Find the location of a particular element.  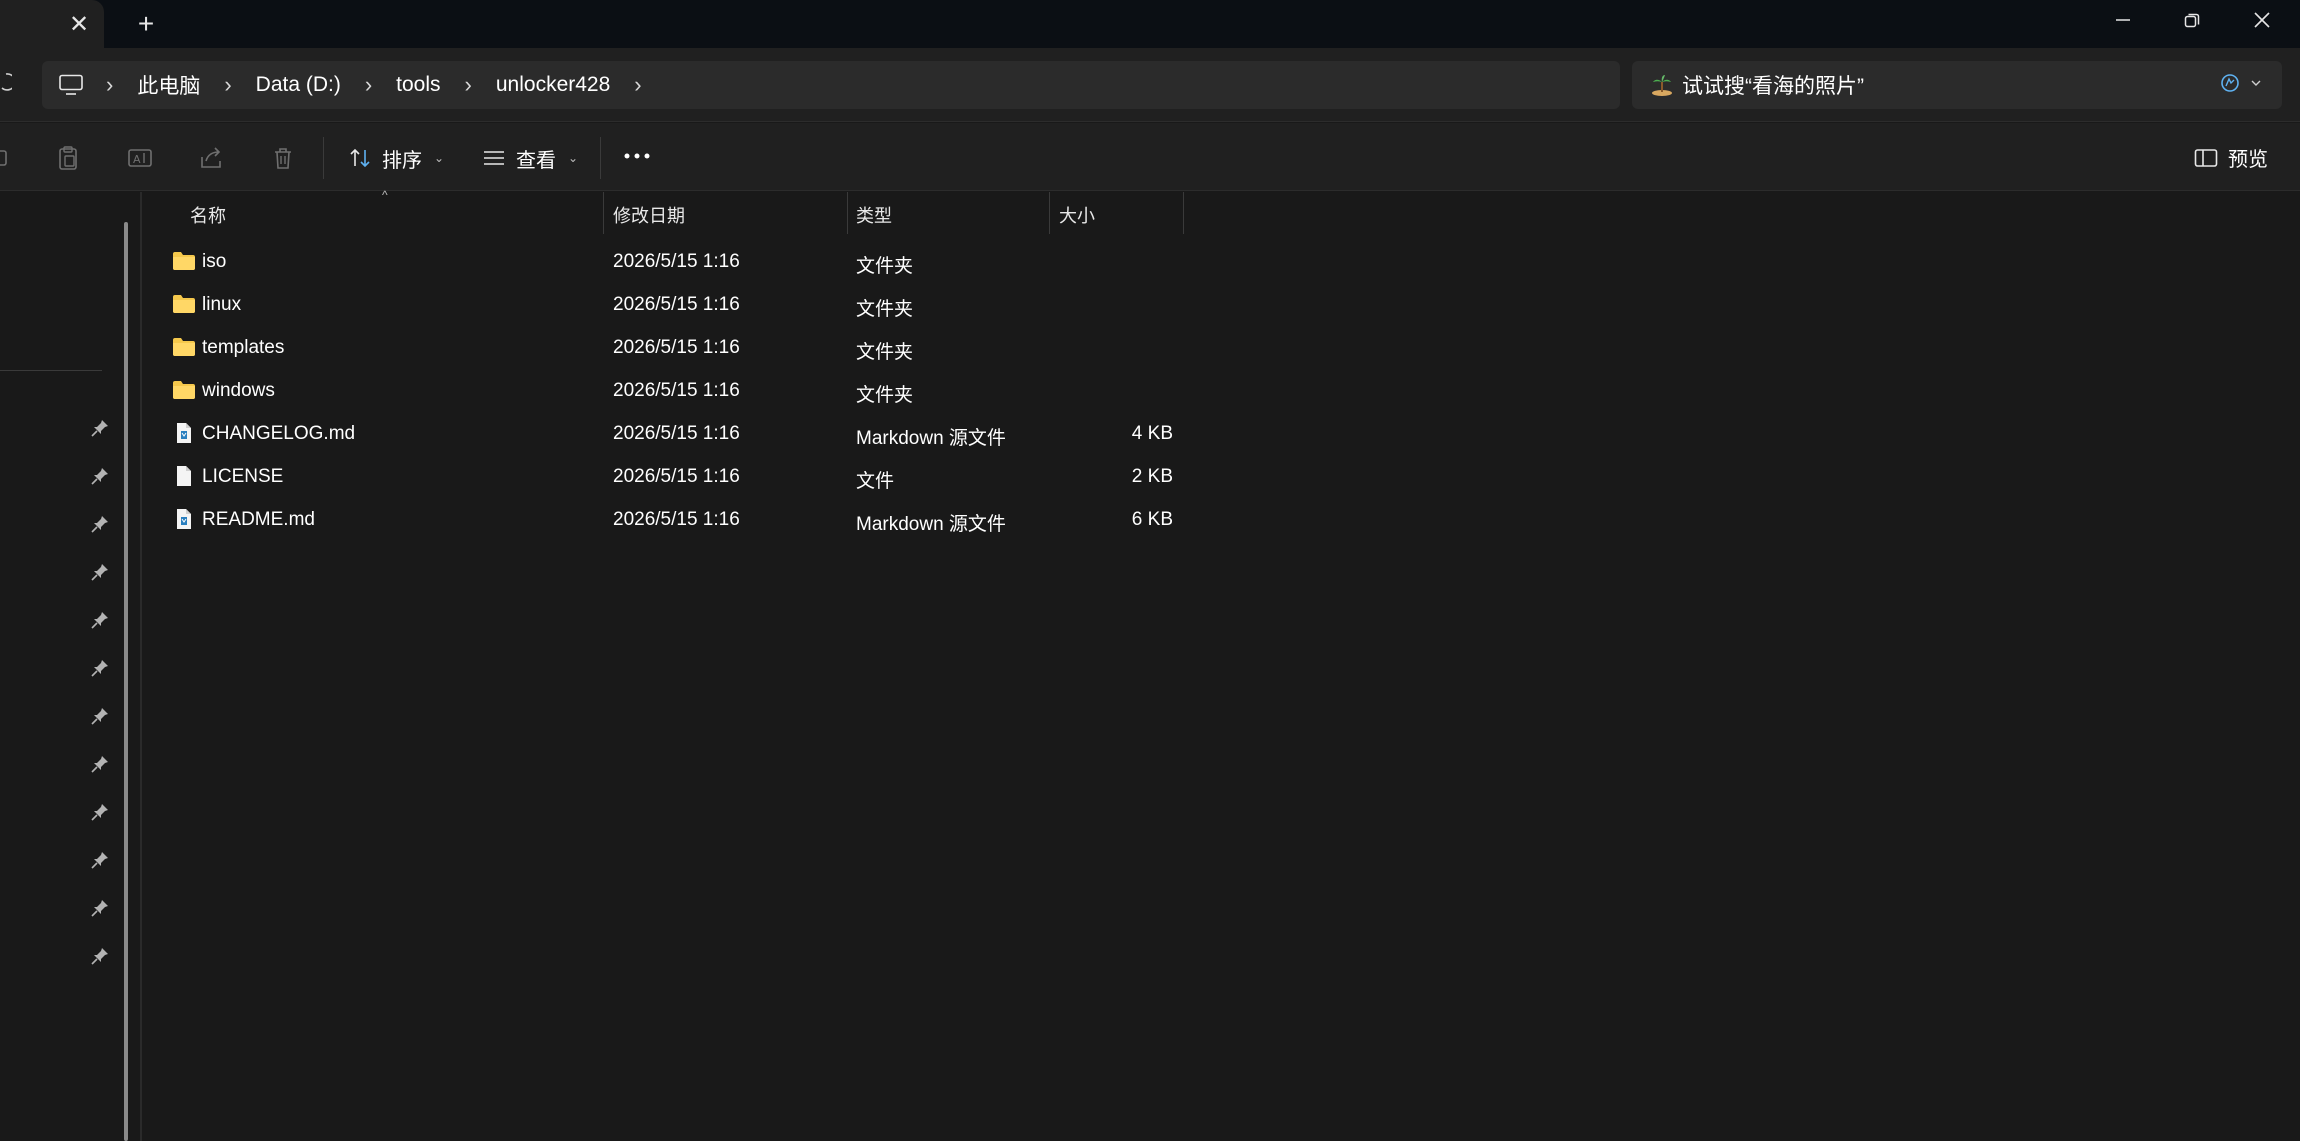

sort-button: 排序 ⌄ is located at coordinates (396, 158).